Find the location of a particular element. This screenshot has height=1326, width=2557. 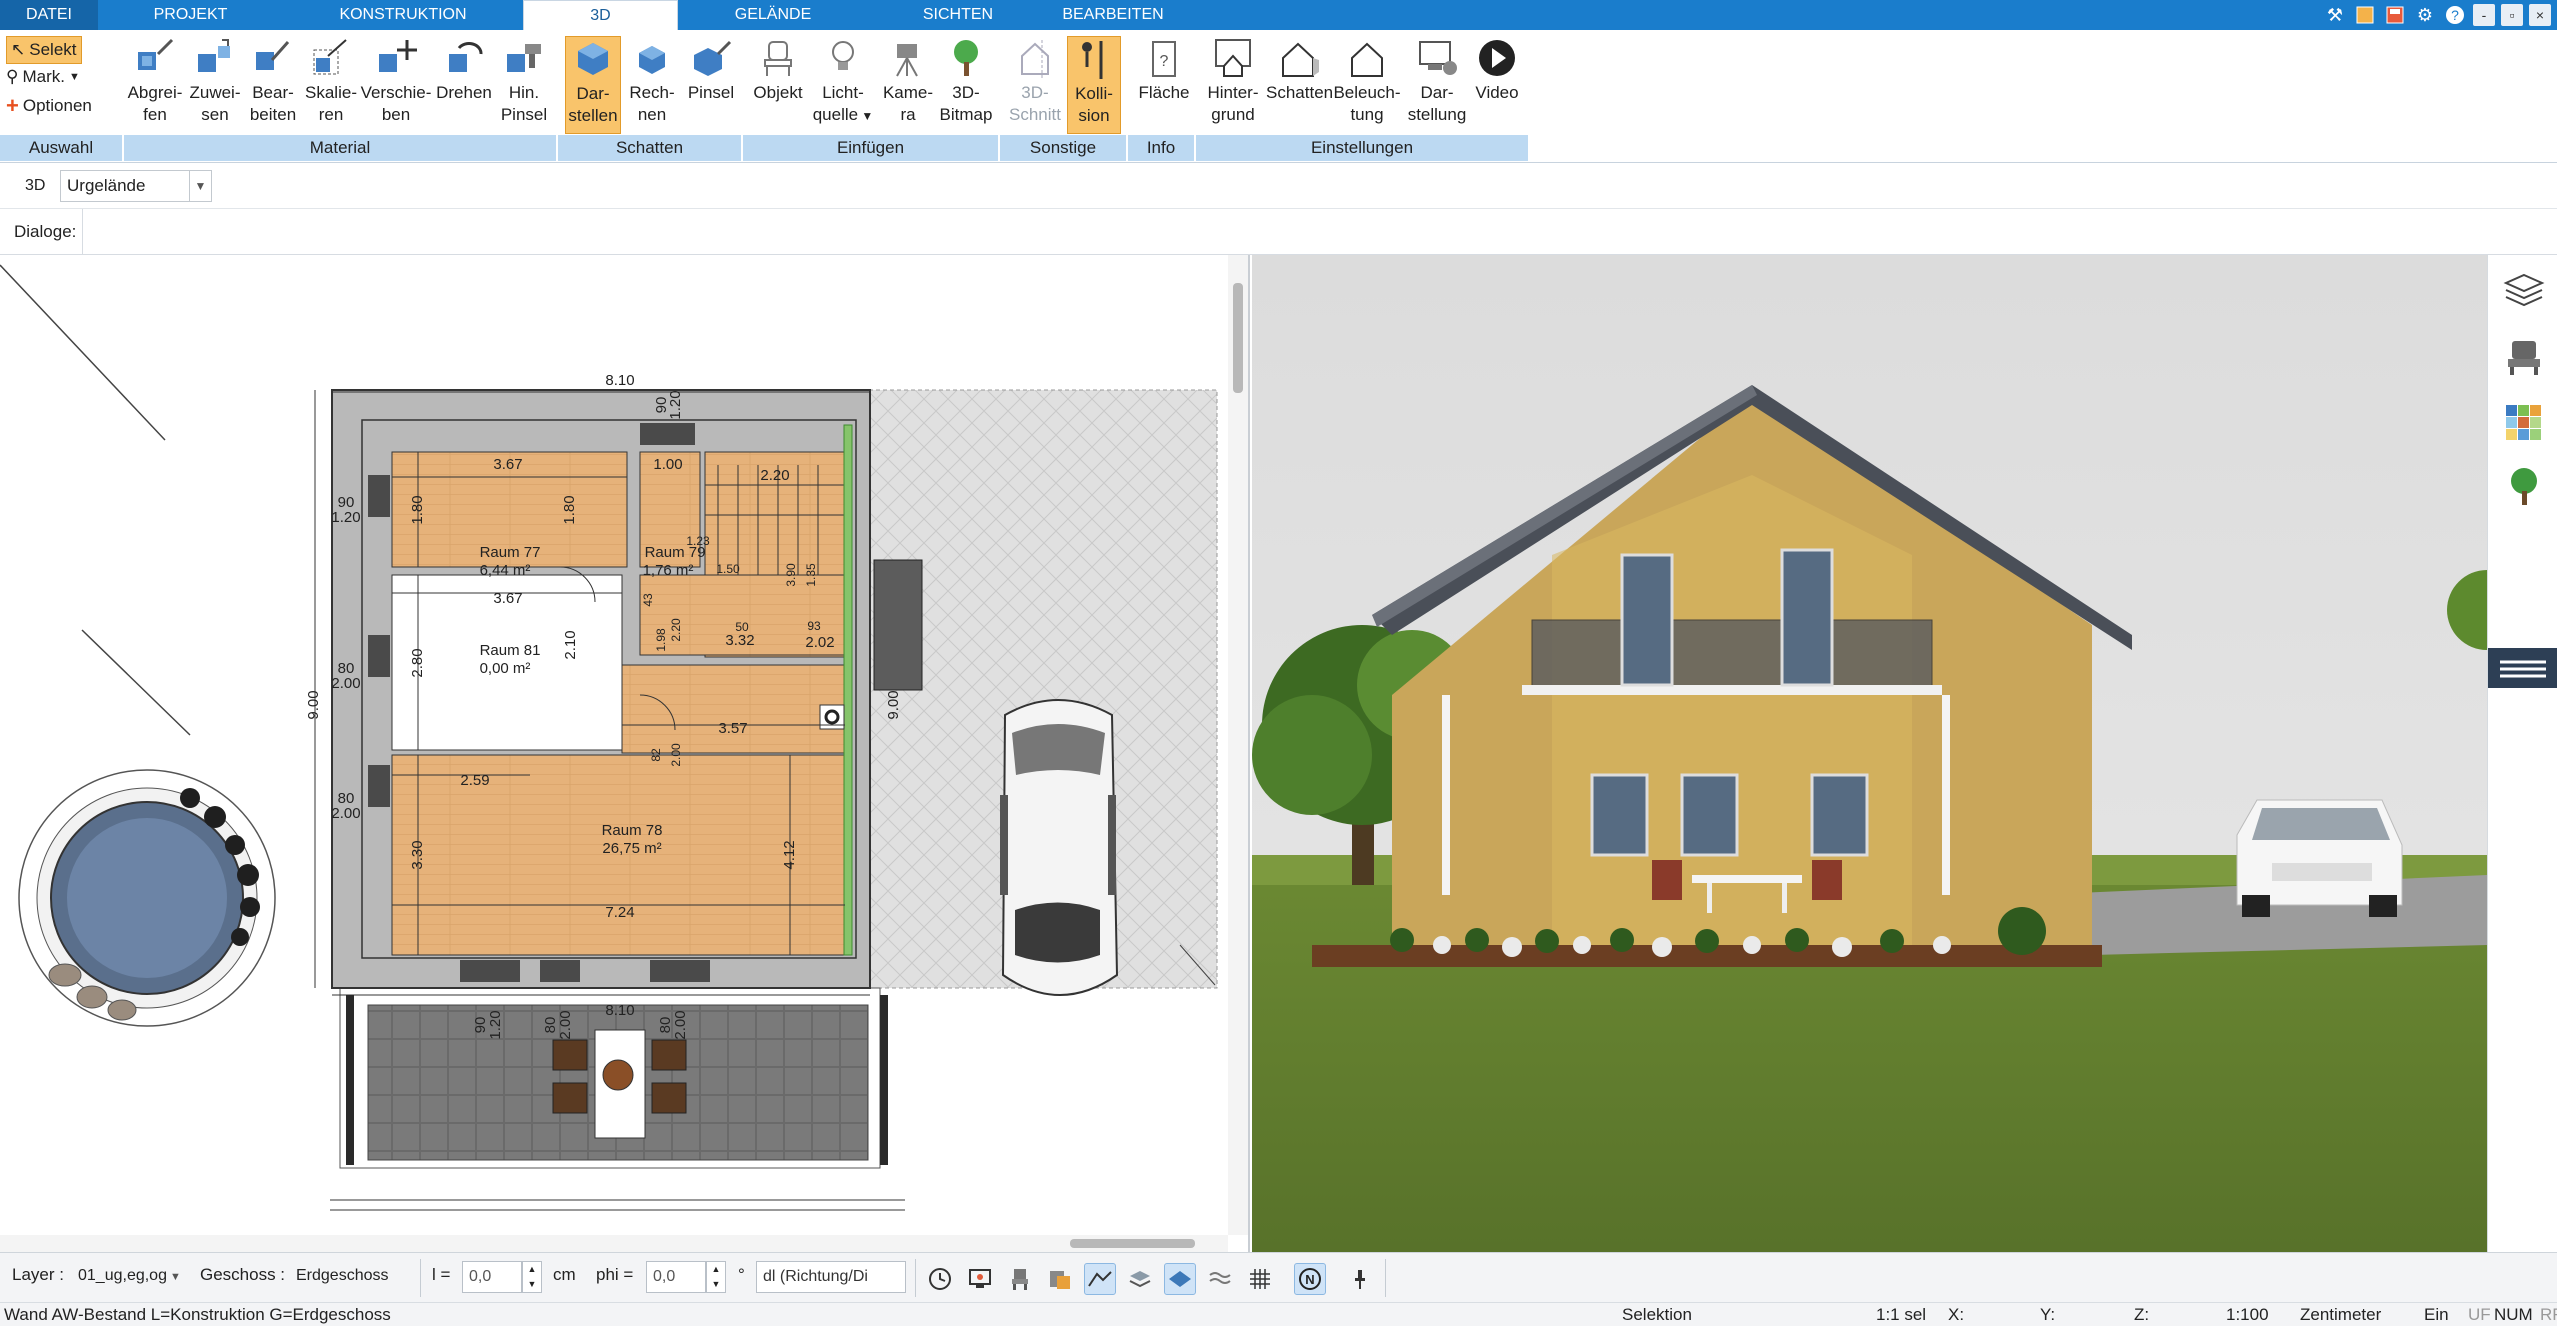

tab-bearbeiten: BEARBEITEN is located at coordinates (1113, 15).